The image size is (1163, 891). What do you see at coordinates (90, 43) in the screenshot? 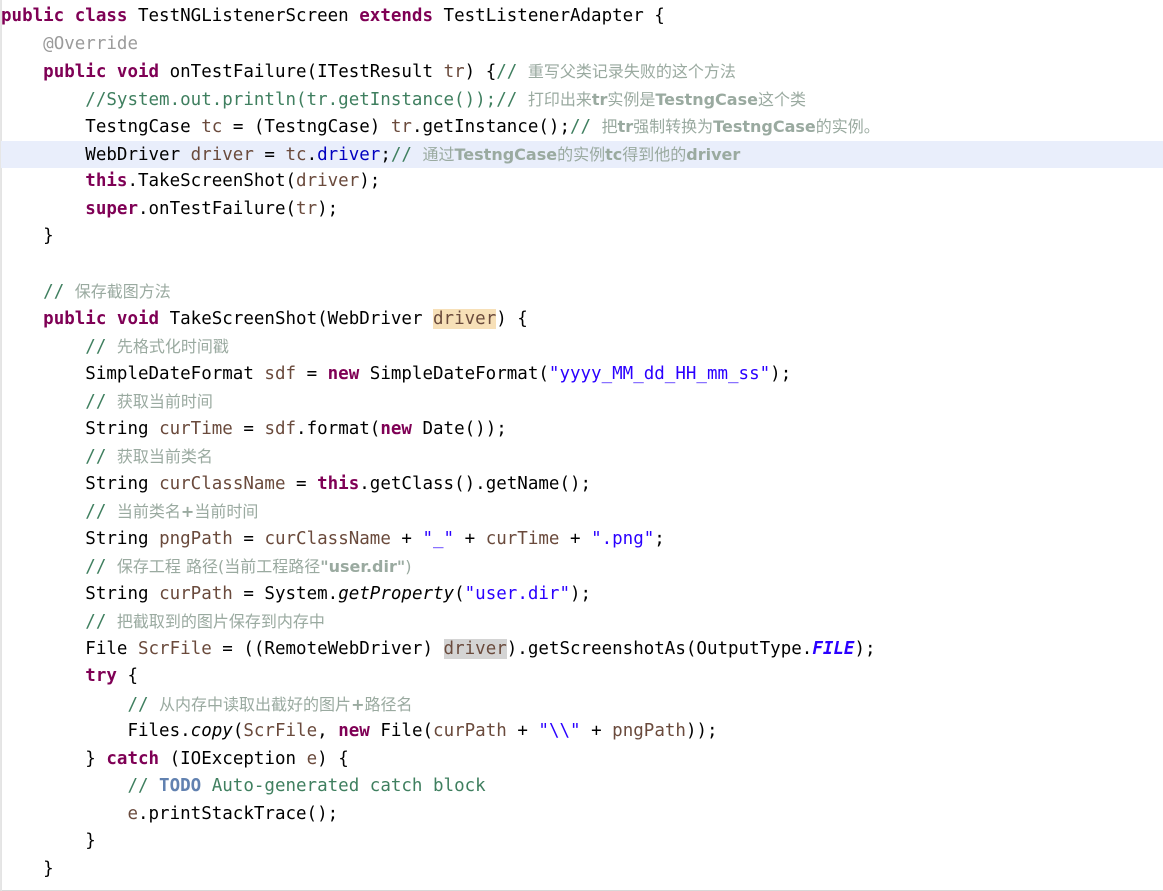
I see `code-token: @Override` at bounding box center [90, 43].